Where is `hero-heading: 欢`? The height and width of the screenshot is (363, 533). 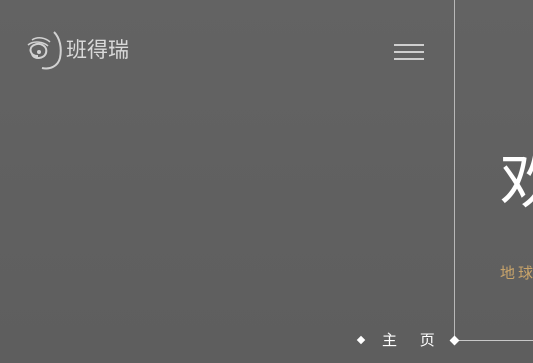 hero-heading: 欢 is located at coordinates (516, 180).